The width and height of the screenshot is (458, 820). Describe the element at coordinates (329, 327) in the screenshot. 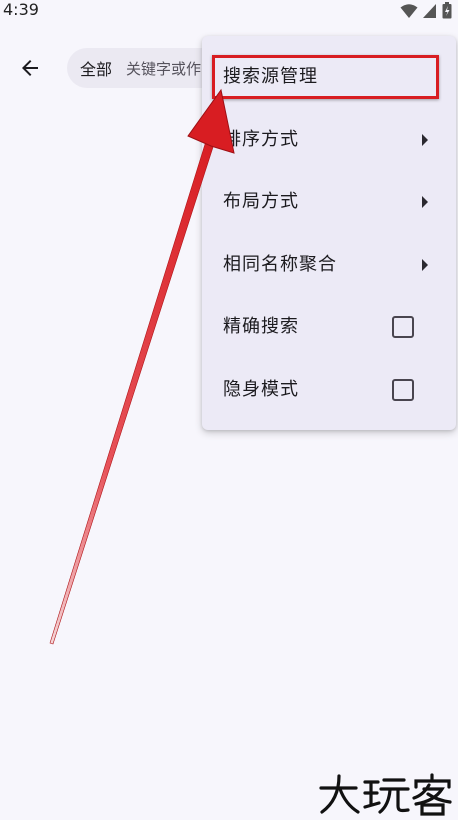

I see `menu-item-exact-search: 精确搜索` at that location.